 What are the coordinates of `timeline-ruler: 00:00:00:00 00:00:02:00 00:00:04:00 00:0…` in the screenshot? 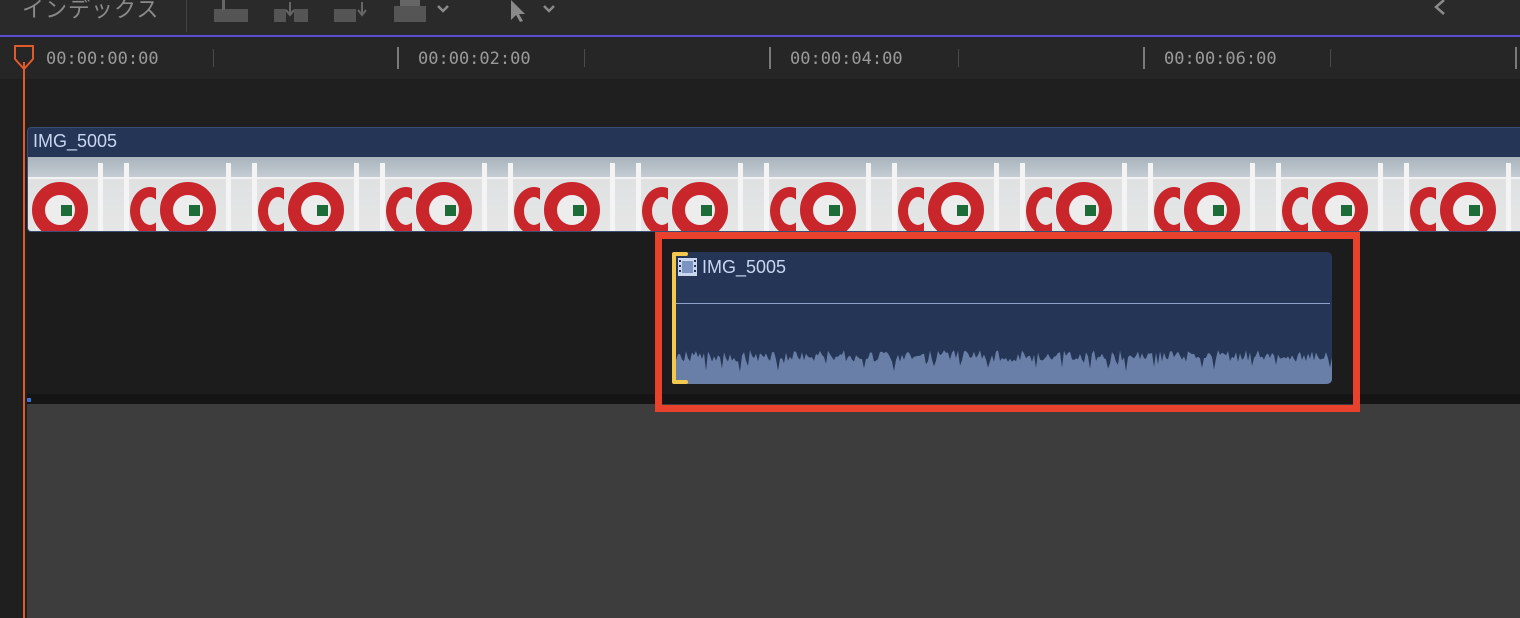 It's located at (760, 58).